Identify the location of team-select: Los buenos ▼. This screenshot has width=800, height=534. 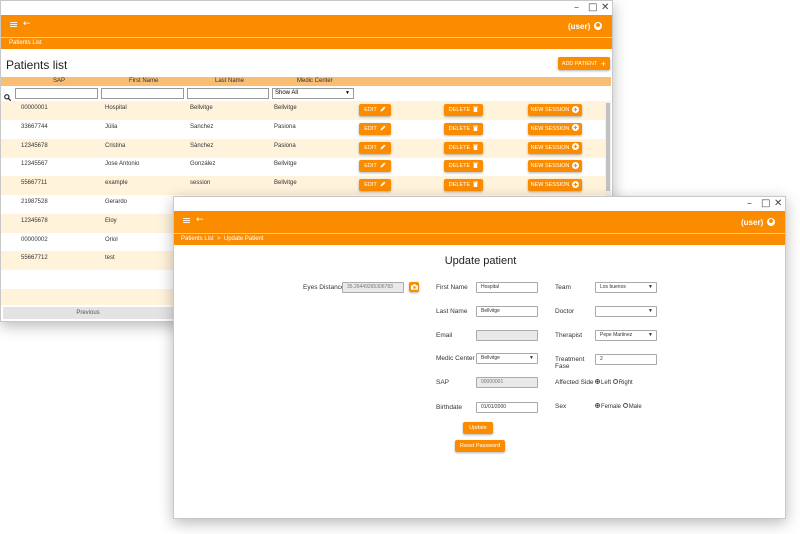
(626, 287).